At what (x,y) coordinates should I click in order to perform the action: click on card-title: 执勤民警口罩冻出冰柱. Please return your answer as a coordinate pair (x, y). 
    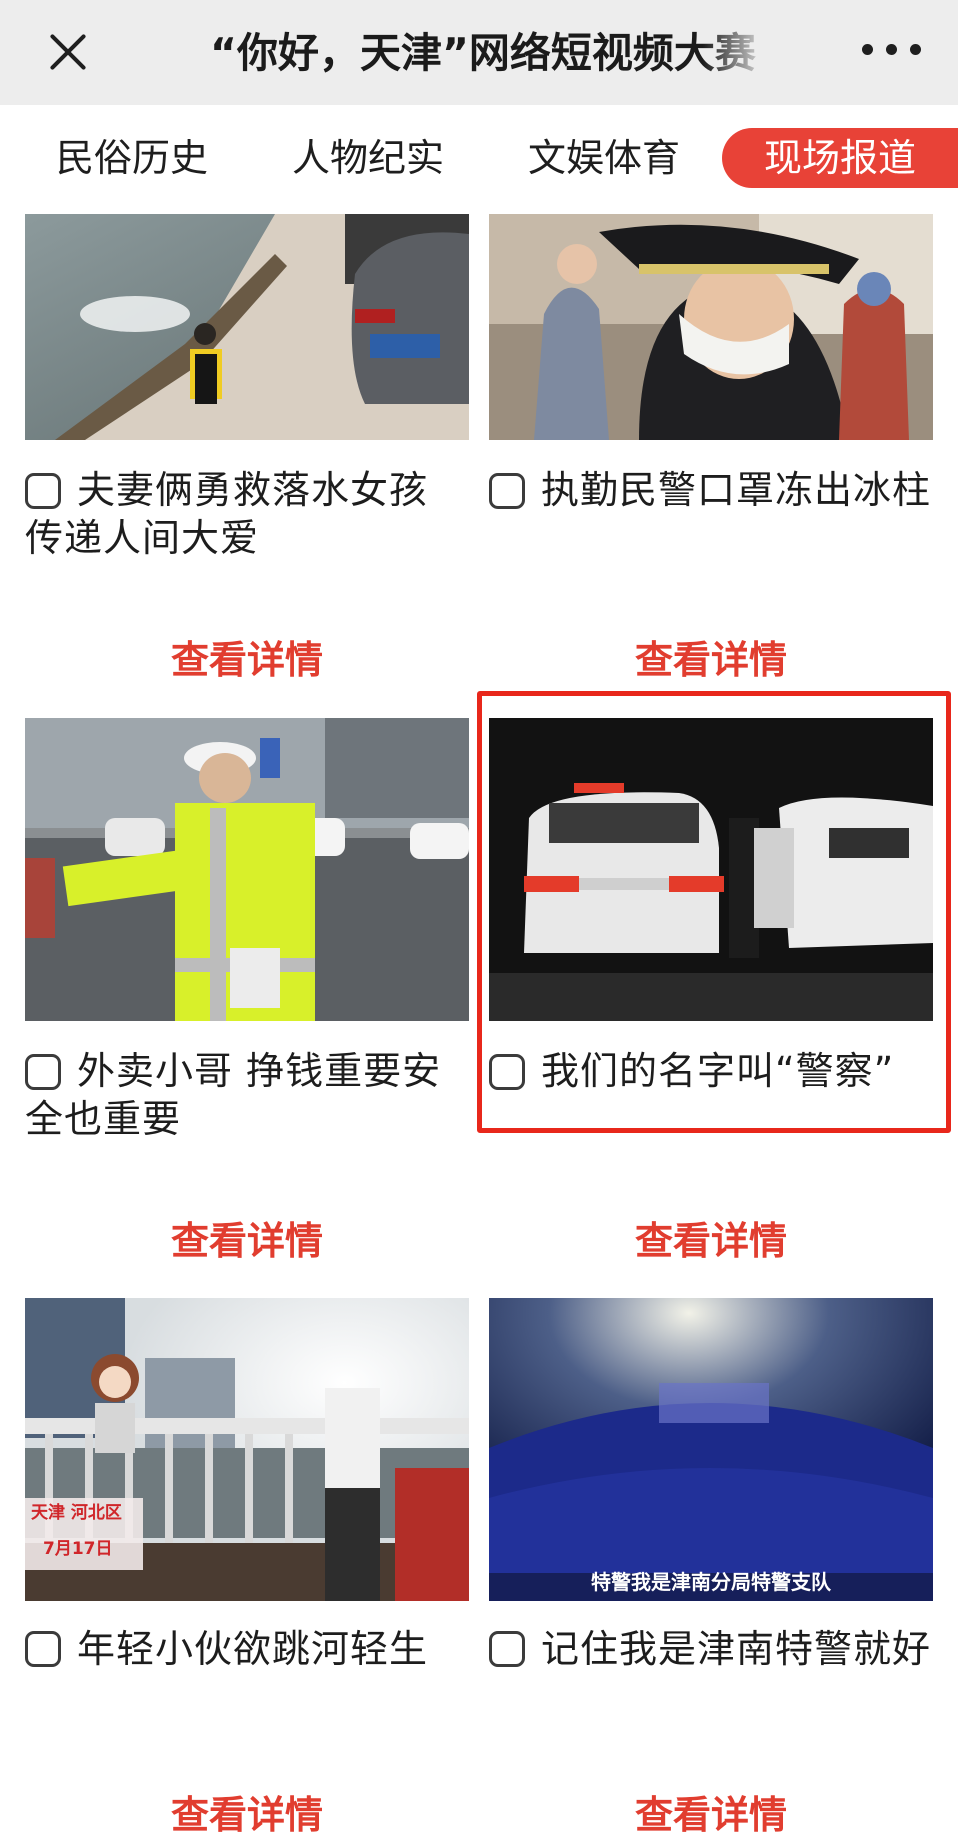
    Looking at the image, I should click on (736, 490).